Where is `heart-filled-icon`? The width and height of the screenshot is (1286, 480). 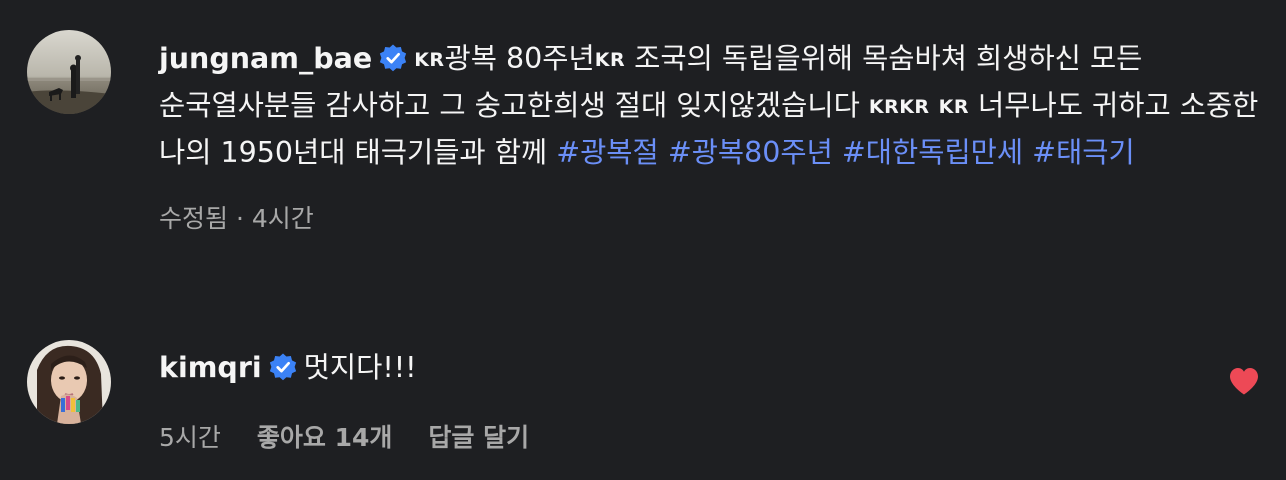
heart-filled-icon is located at coordinates (1244, 381).